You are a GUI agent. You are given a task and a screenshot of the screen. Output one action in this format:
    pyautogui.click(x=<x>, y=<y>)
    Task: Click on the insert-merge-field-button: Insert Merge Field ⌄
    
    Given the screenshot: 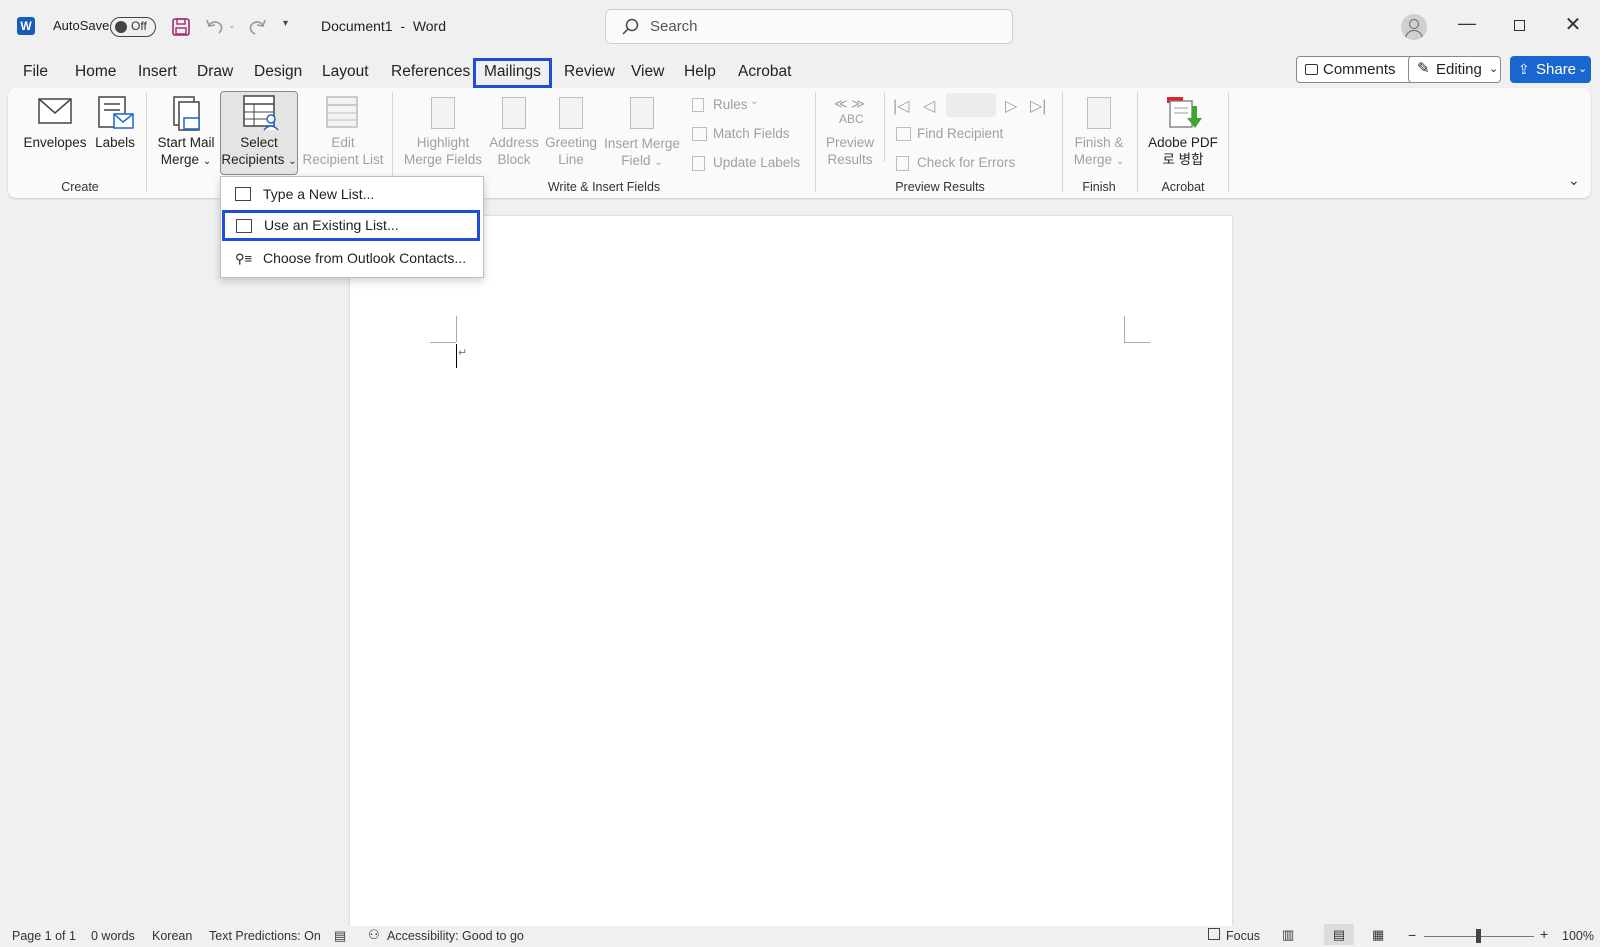 What is the action you would take?
    pyautogui.click(x=642, y=134)
    